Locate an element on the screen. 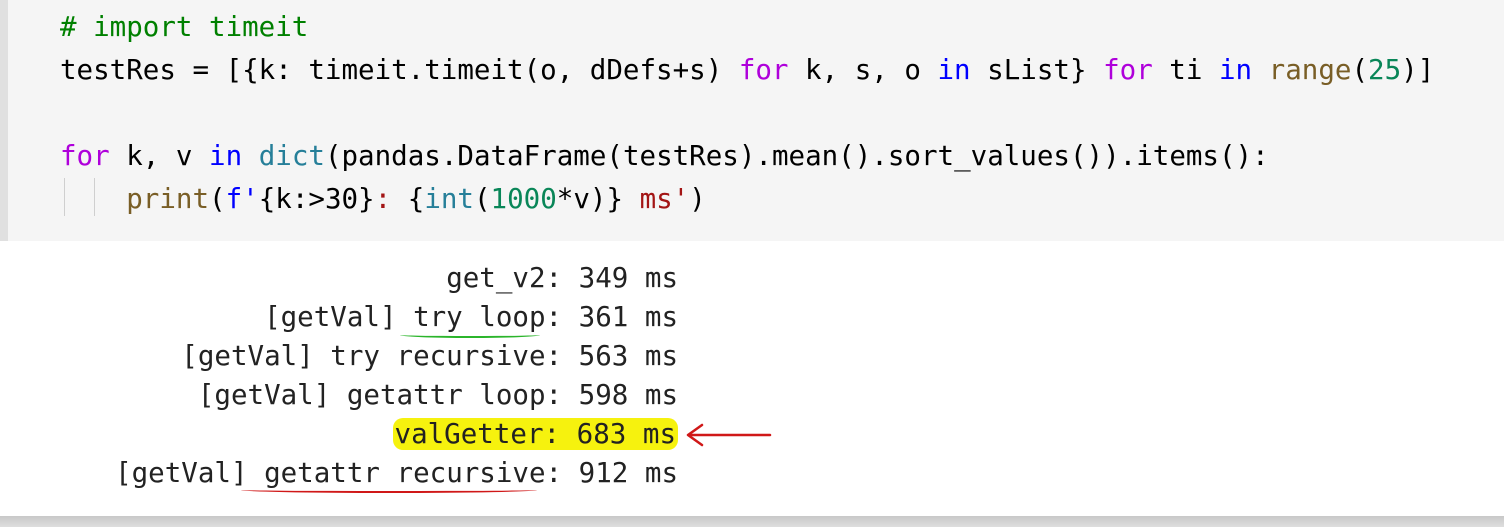  output-value: 349 ms is located at coordinates (628, 278).